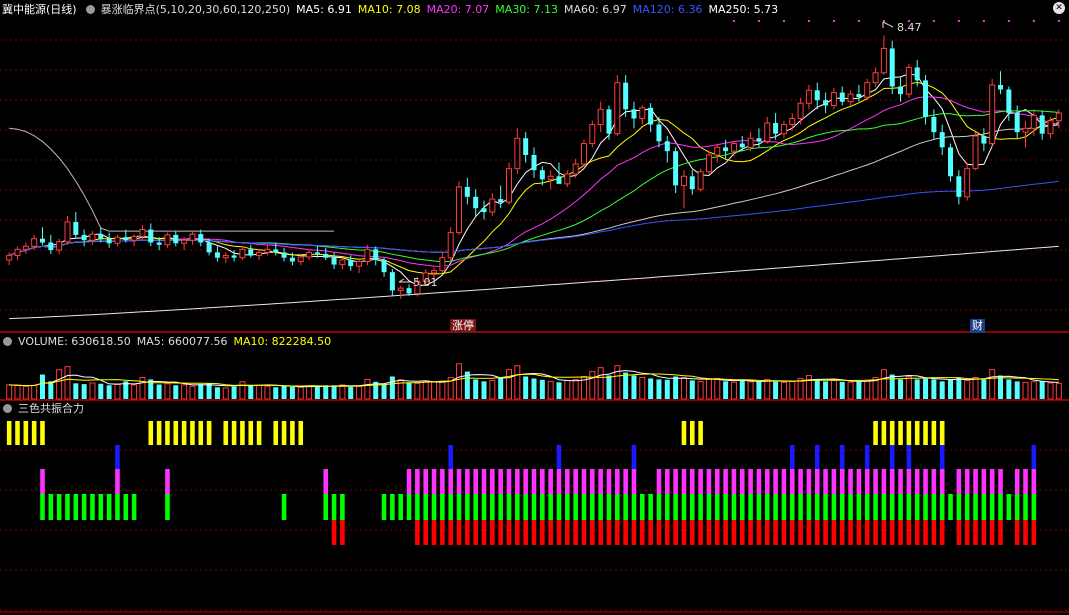  Describe the element at coordinates (7, 341) in the screenshot. I see `volume-dropdown-icon` at that location.